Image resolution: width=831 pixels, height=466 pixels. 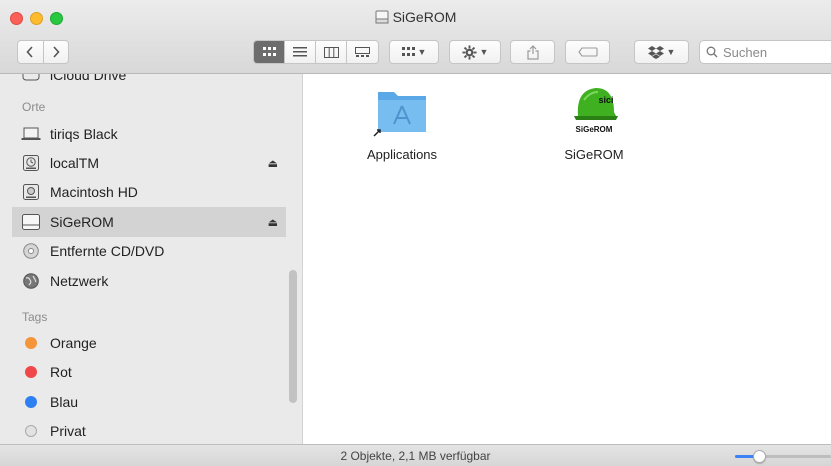 I want to click on hard-drive-icon, so click(x=31, y=192).